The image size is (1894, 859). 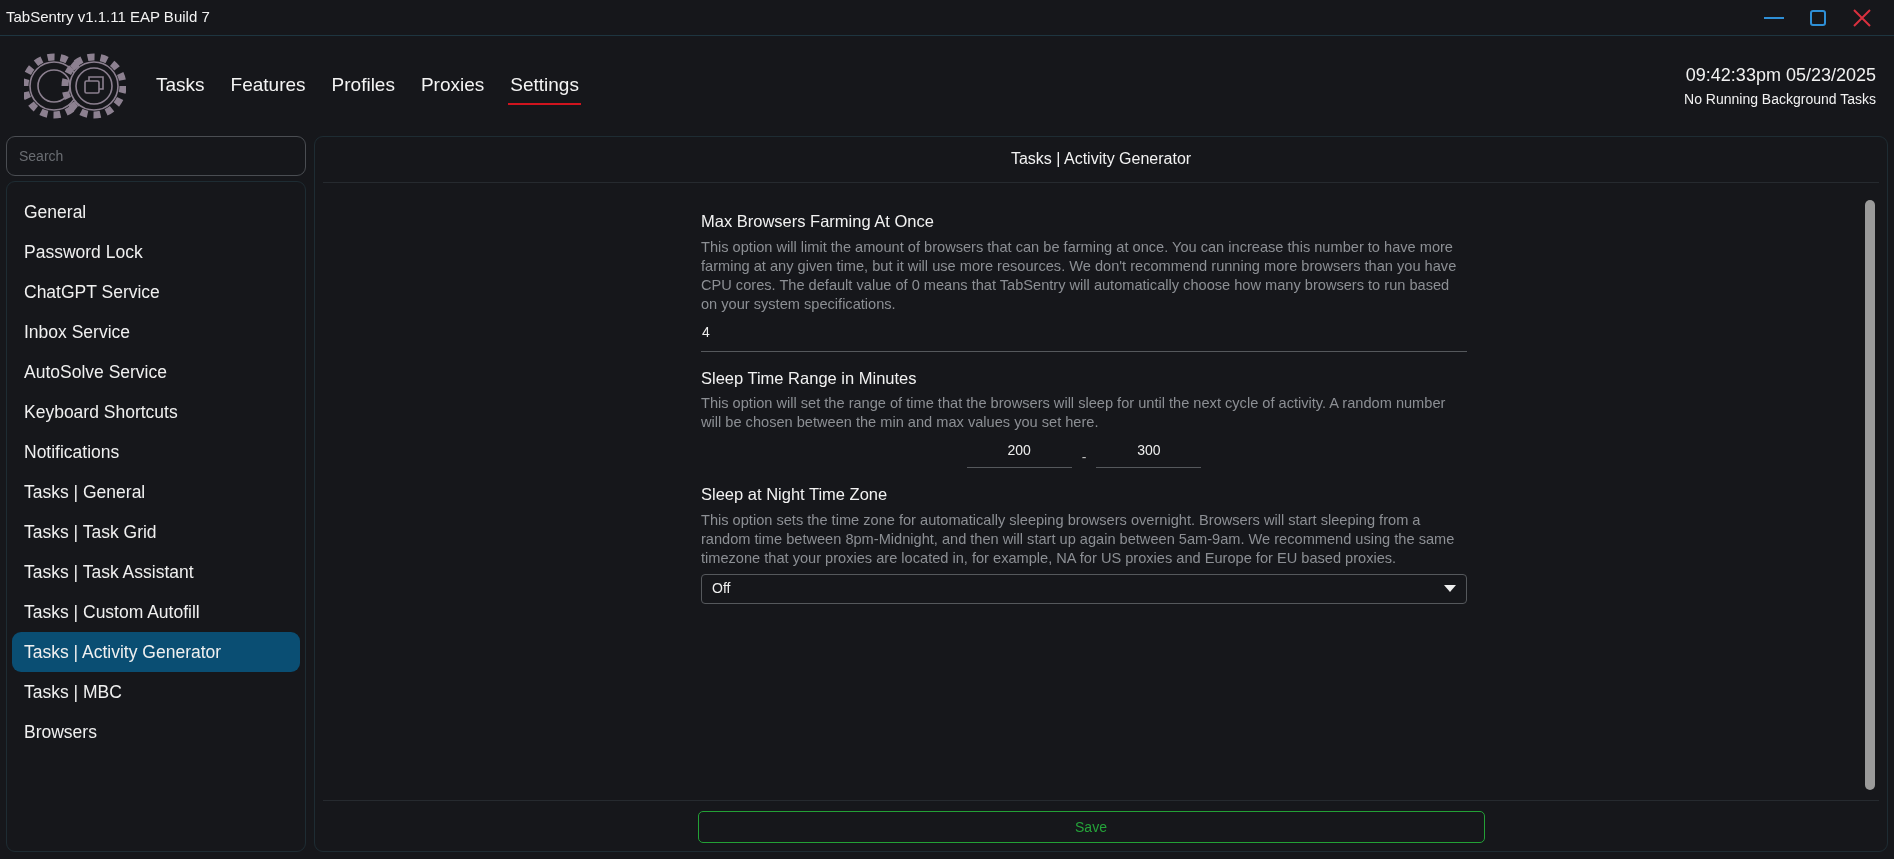 I want to click on panel-title: Tasks | Activity Generator, so click(x=1101, y=159).